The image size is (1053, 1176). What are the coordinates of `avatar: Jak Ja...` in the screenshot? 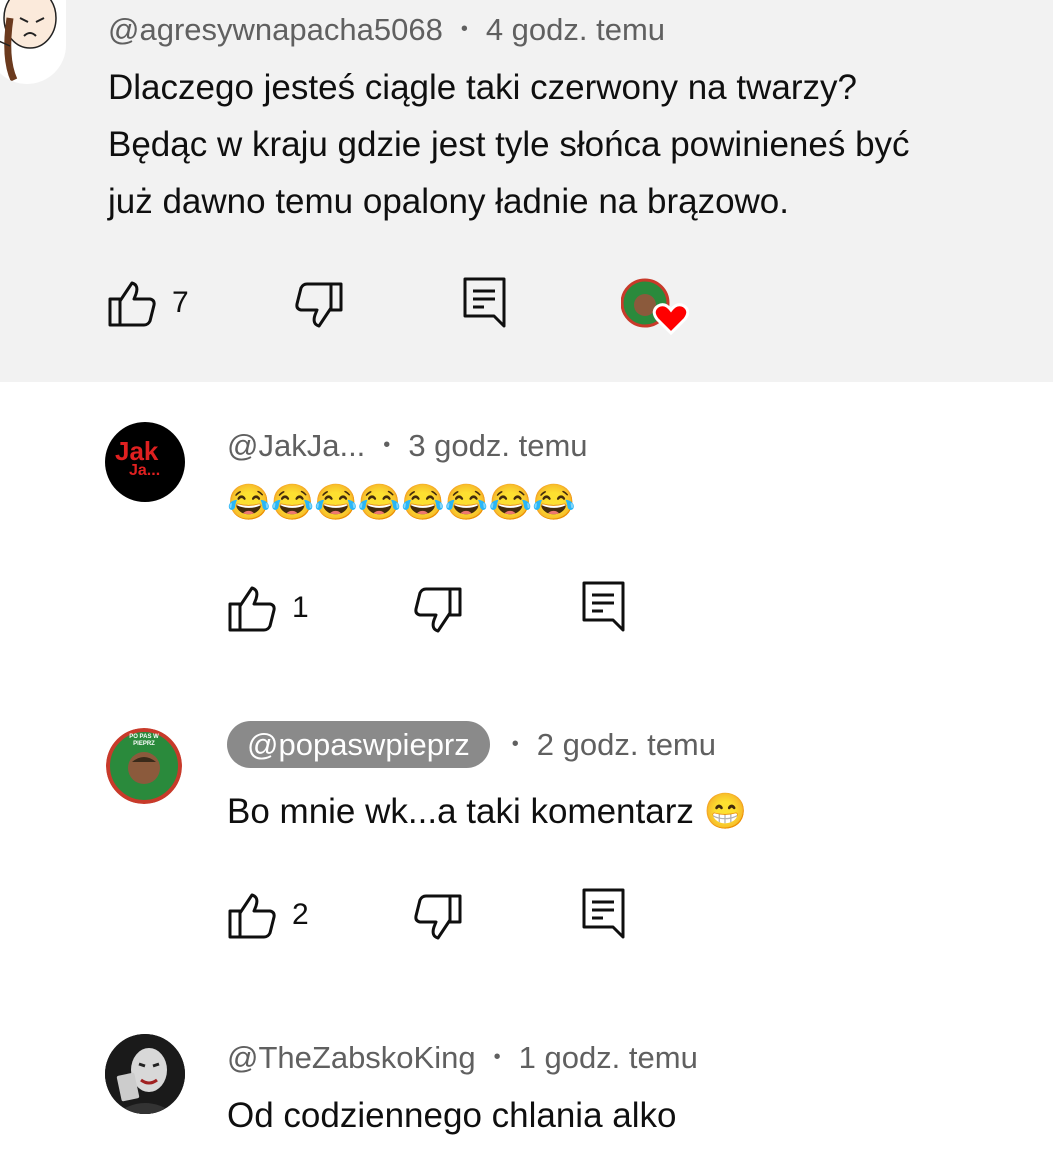 It's located at (145, 462).